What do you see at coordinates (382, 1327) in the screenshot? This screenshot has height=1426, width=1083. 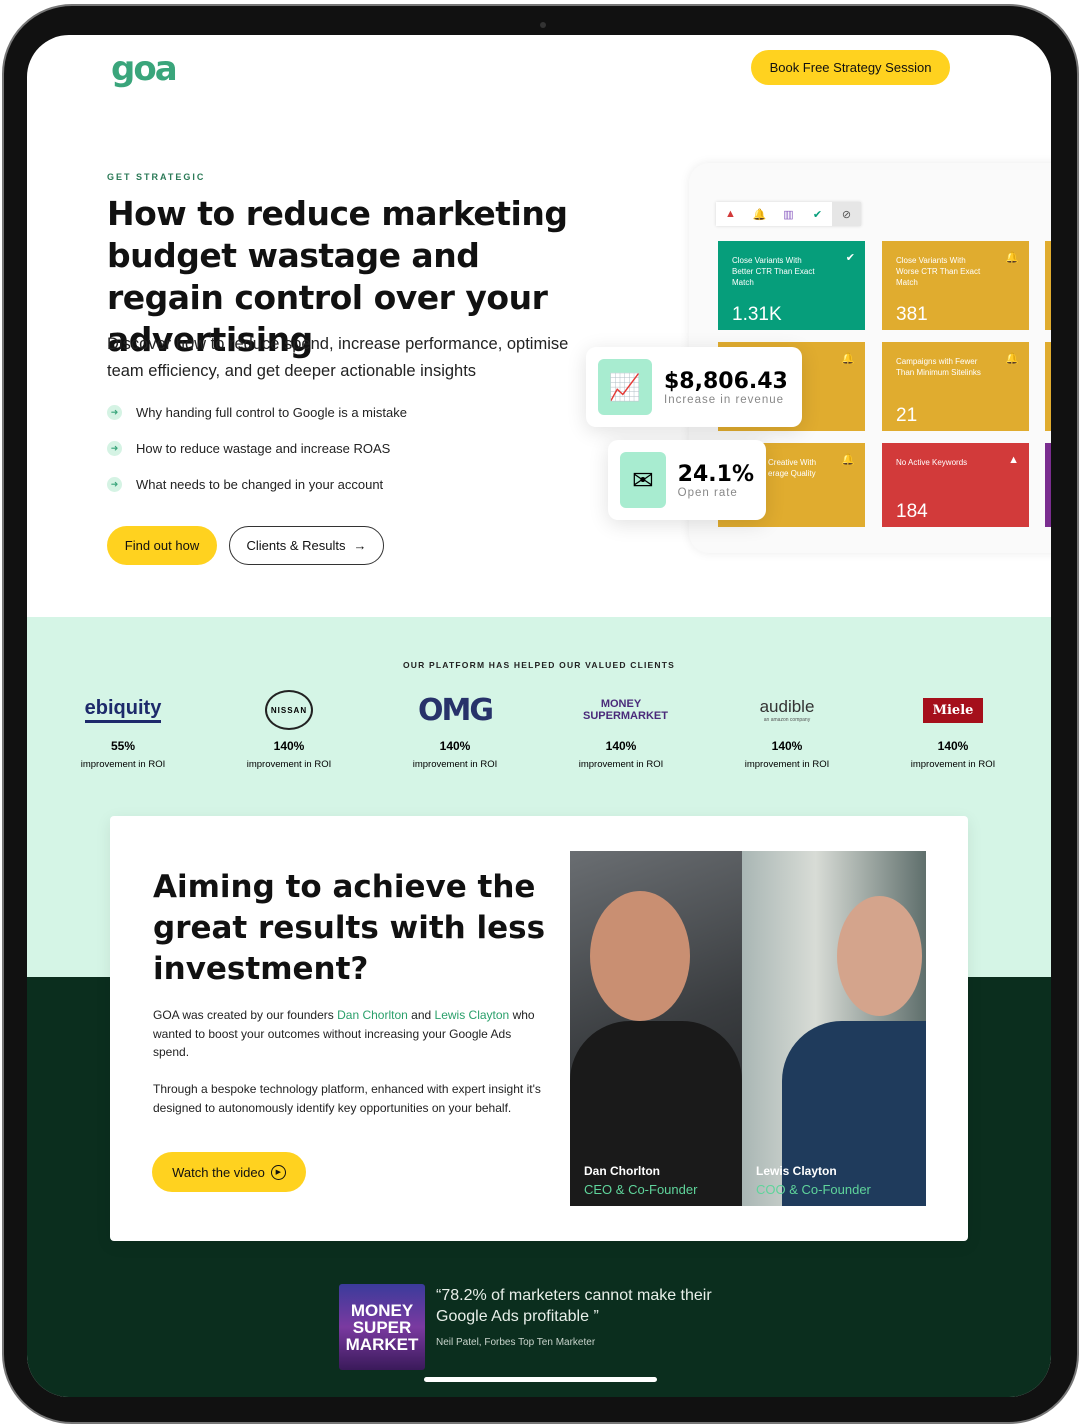 I see `moneysupermarket-quote-logo: MONEY SUPER MARKET` at bounding box center [382, 1327].